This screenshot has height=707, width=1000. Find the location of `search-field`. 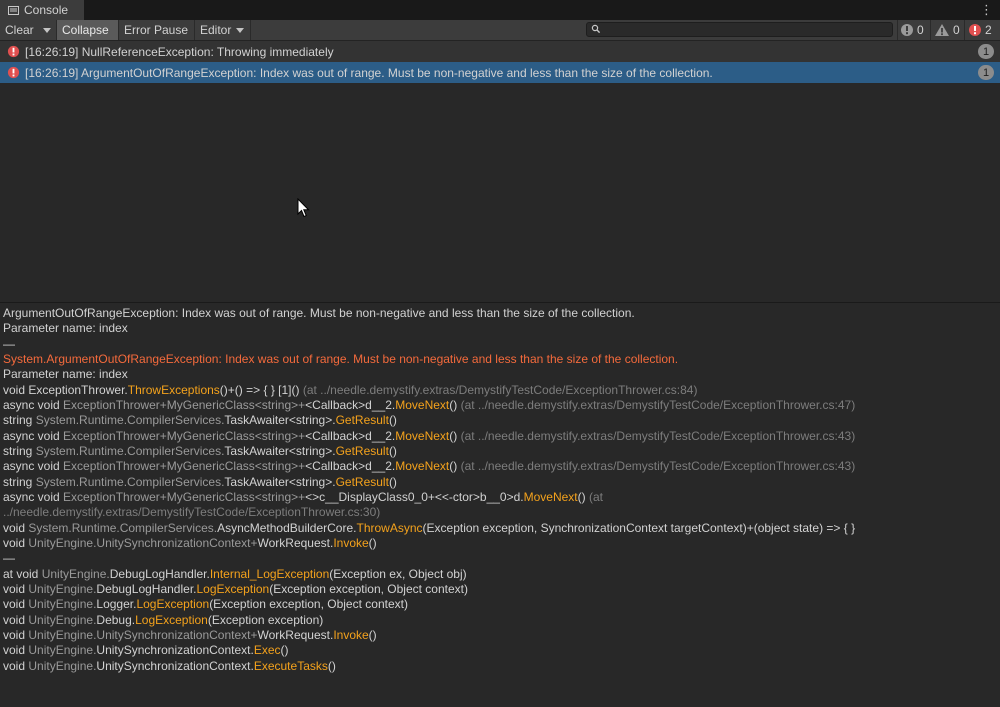

search-field is located at coordinates (739, 29).